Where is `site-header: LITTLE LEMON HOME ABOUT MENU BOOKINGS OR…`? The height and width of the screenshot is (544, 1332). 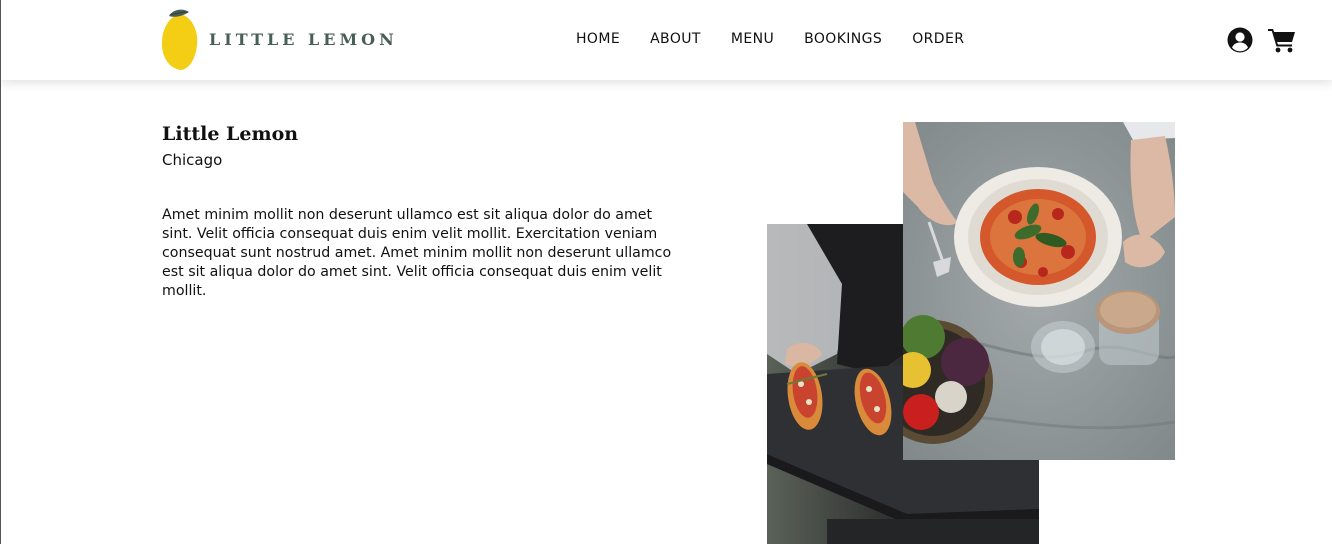
site-header: LITTLE LEMON HOME ABOUT MENU BOOKINGS OR… is located at coordinates (666, 40).